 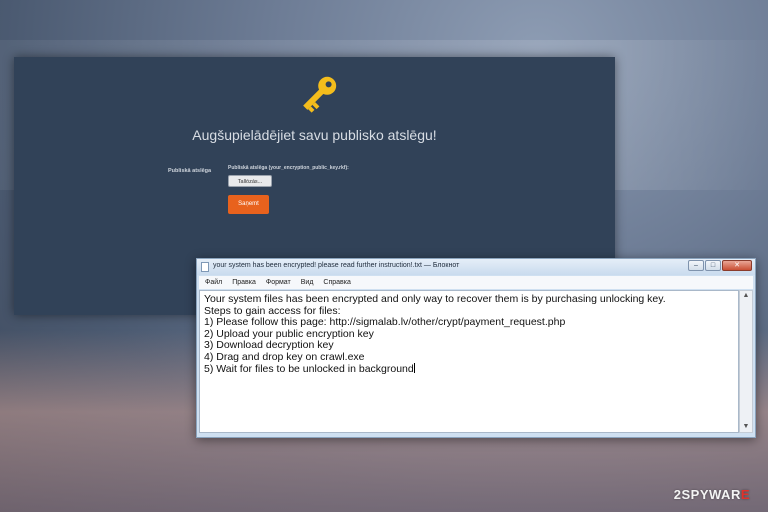 What do you see at coordinates (278, 282) in the screenshot?
I see `menu-format: Формат` at bounding box center [278, 282].